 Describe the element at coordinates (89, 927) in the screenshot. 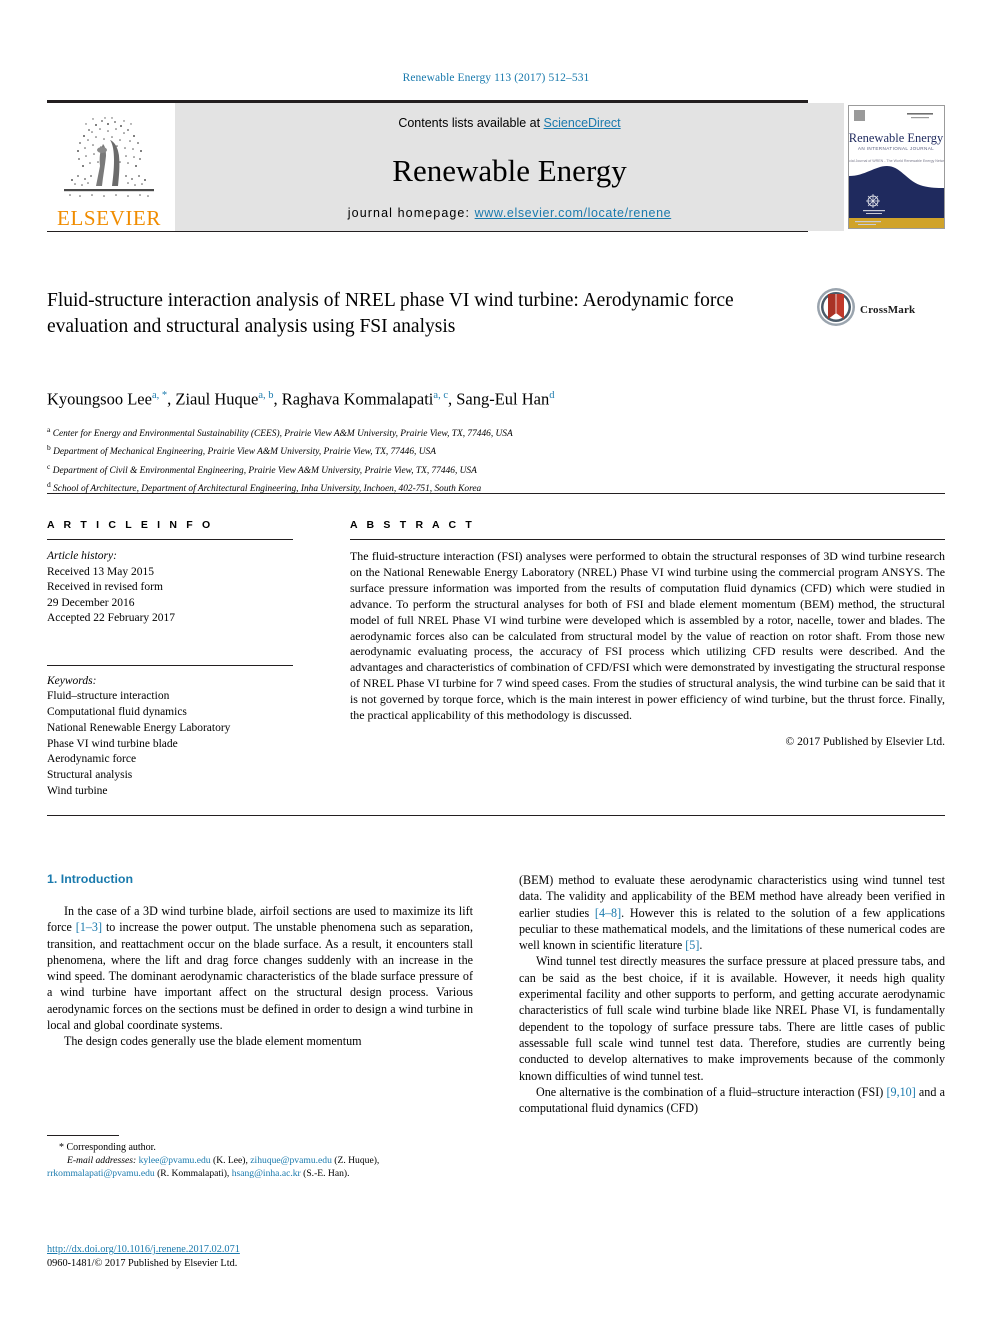

I see `citation-ref: [1–3]` at that location.